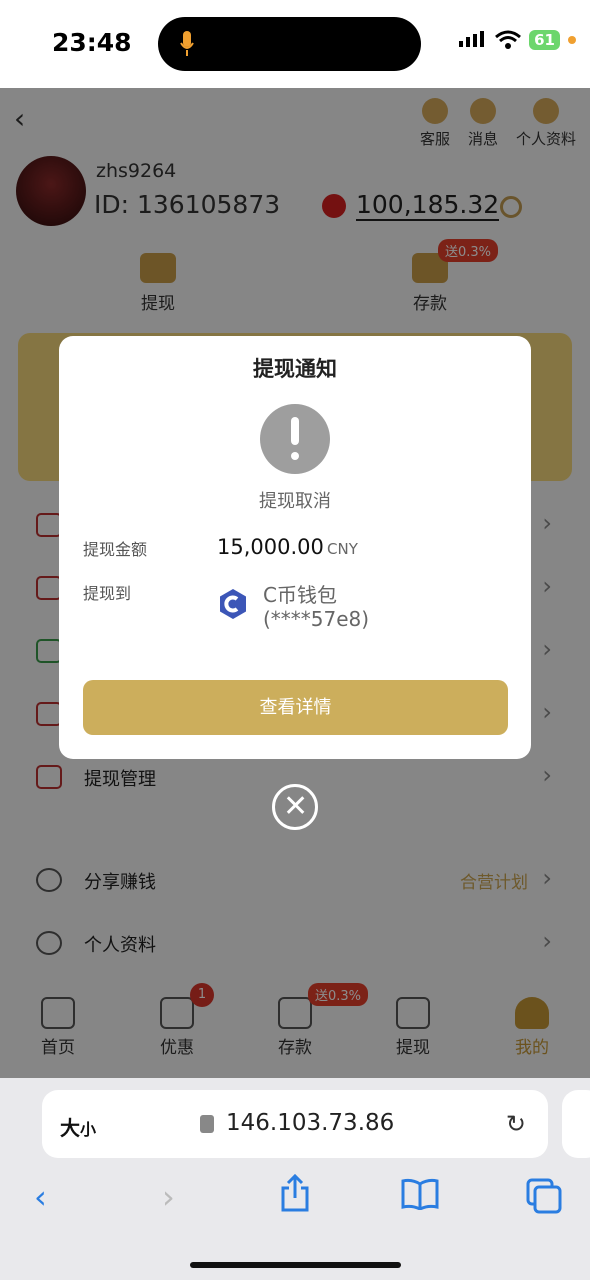 This screenshot has width=590, height=1280. I want to click on close-icon: ✕, so click(296, 806).